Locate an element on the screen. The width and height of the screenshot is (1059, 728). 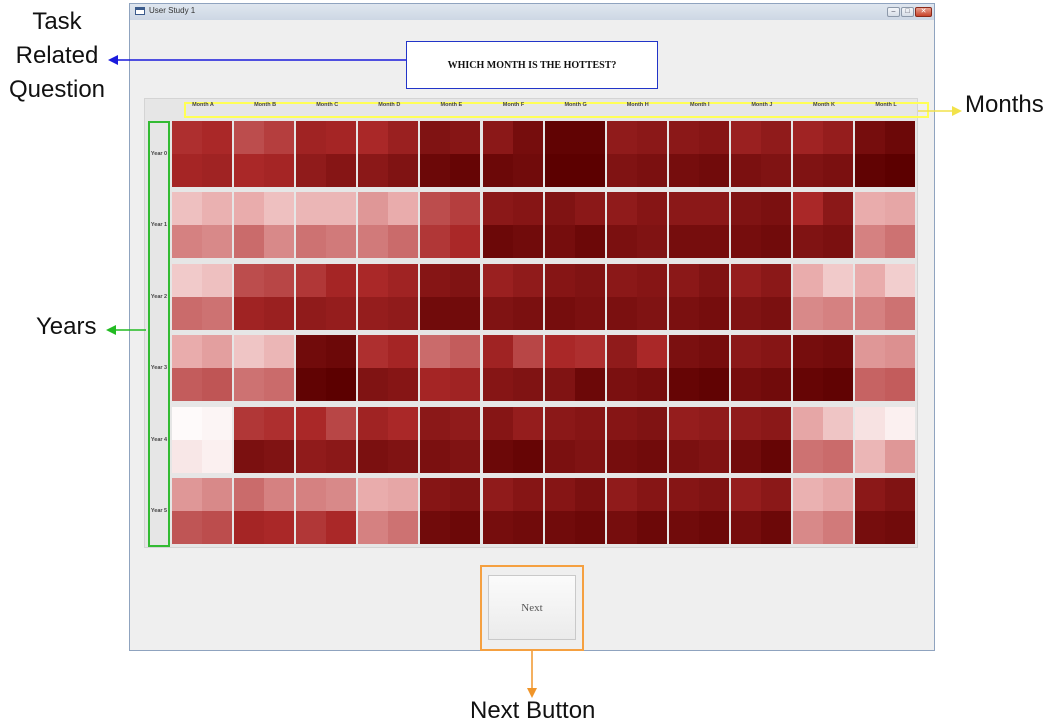
close-button: ✕ is located at coordinates (923, 12).